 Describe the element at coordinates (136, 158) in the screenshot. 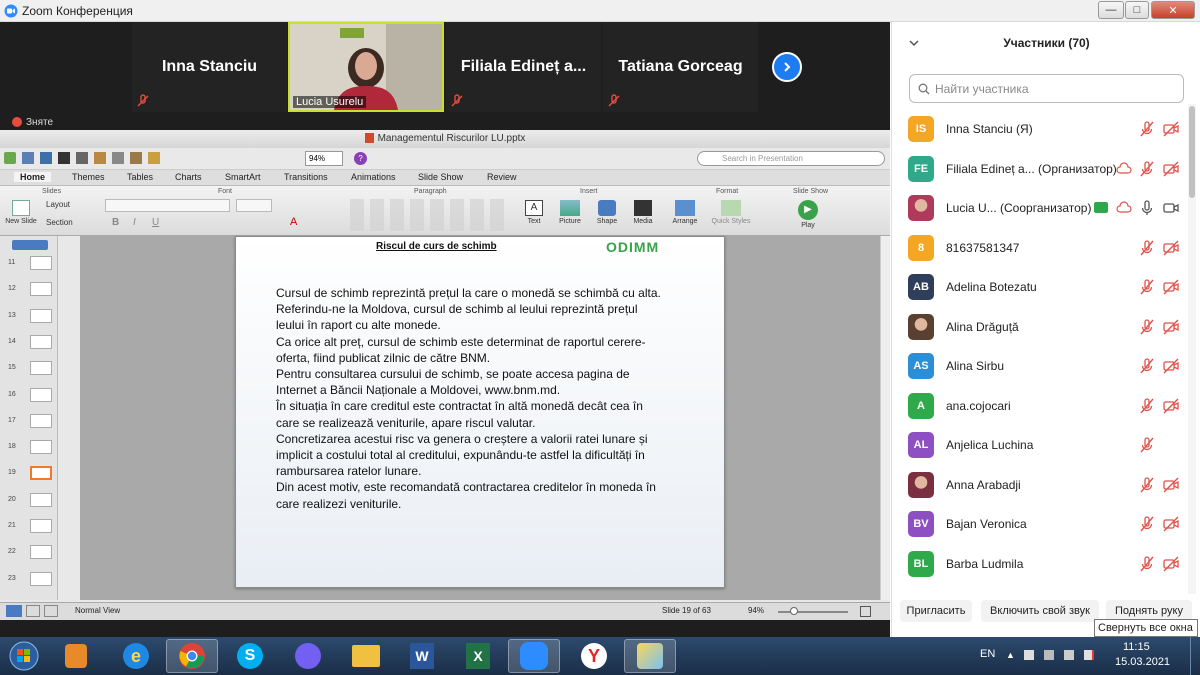

I see `paste-icon` at that location.